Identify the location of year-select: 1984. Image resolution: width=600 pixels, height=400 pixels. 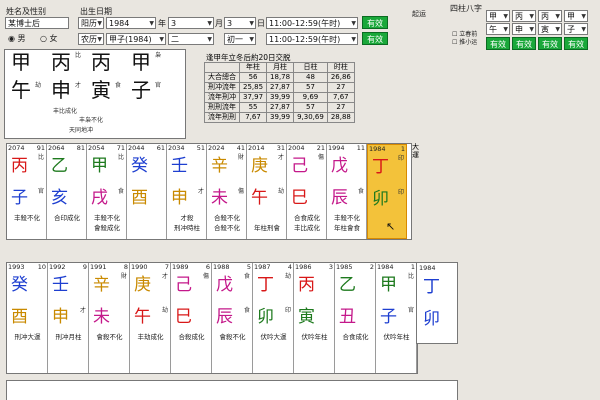
(131, 23).